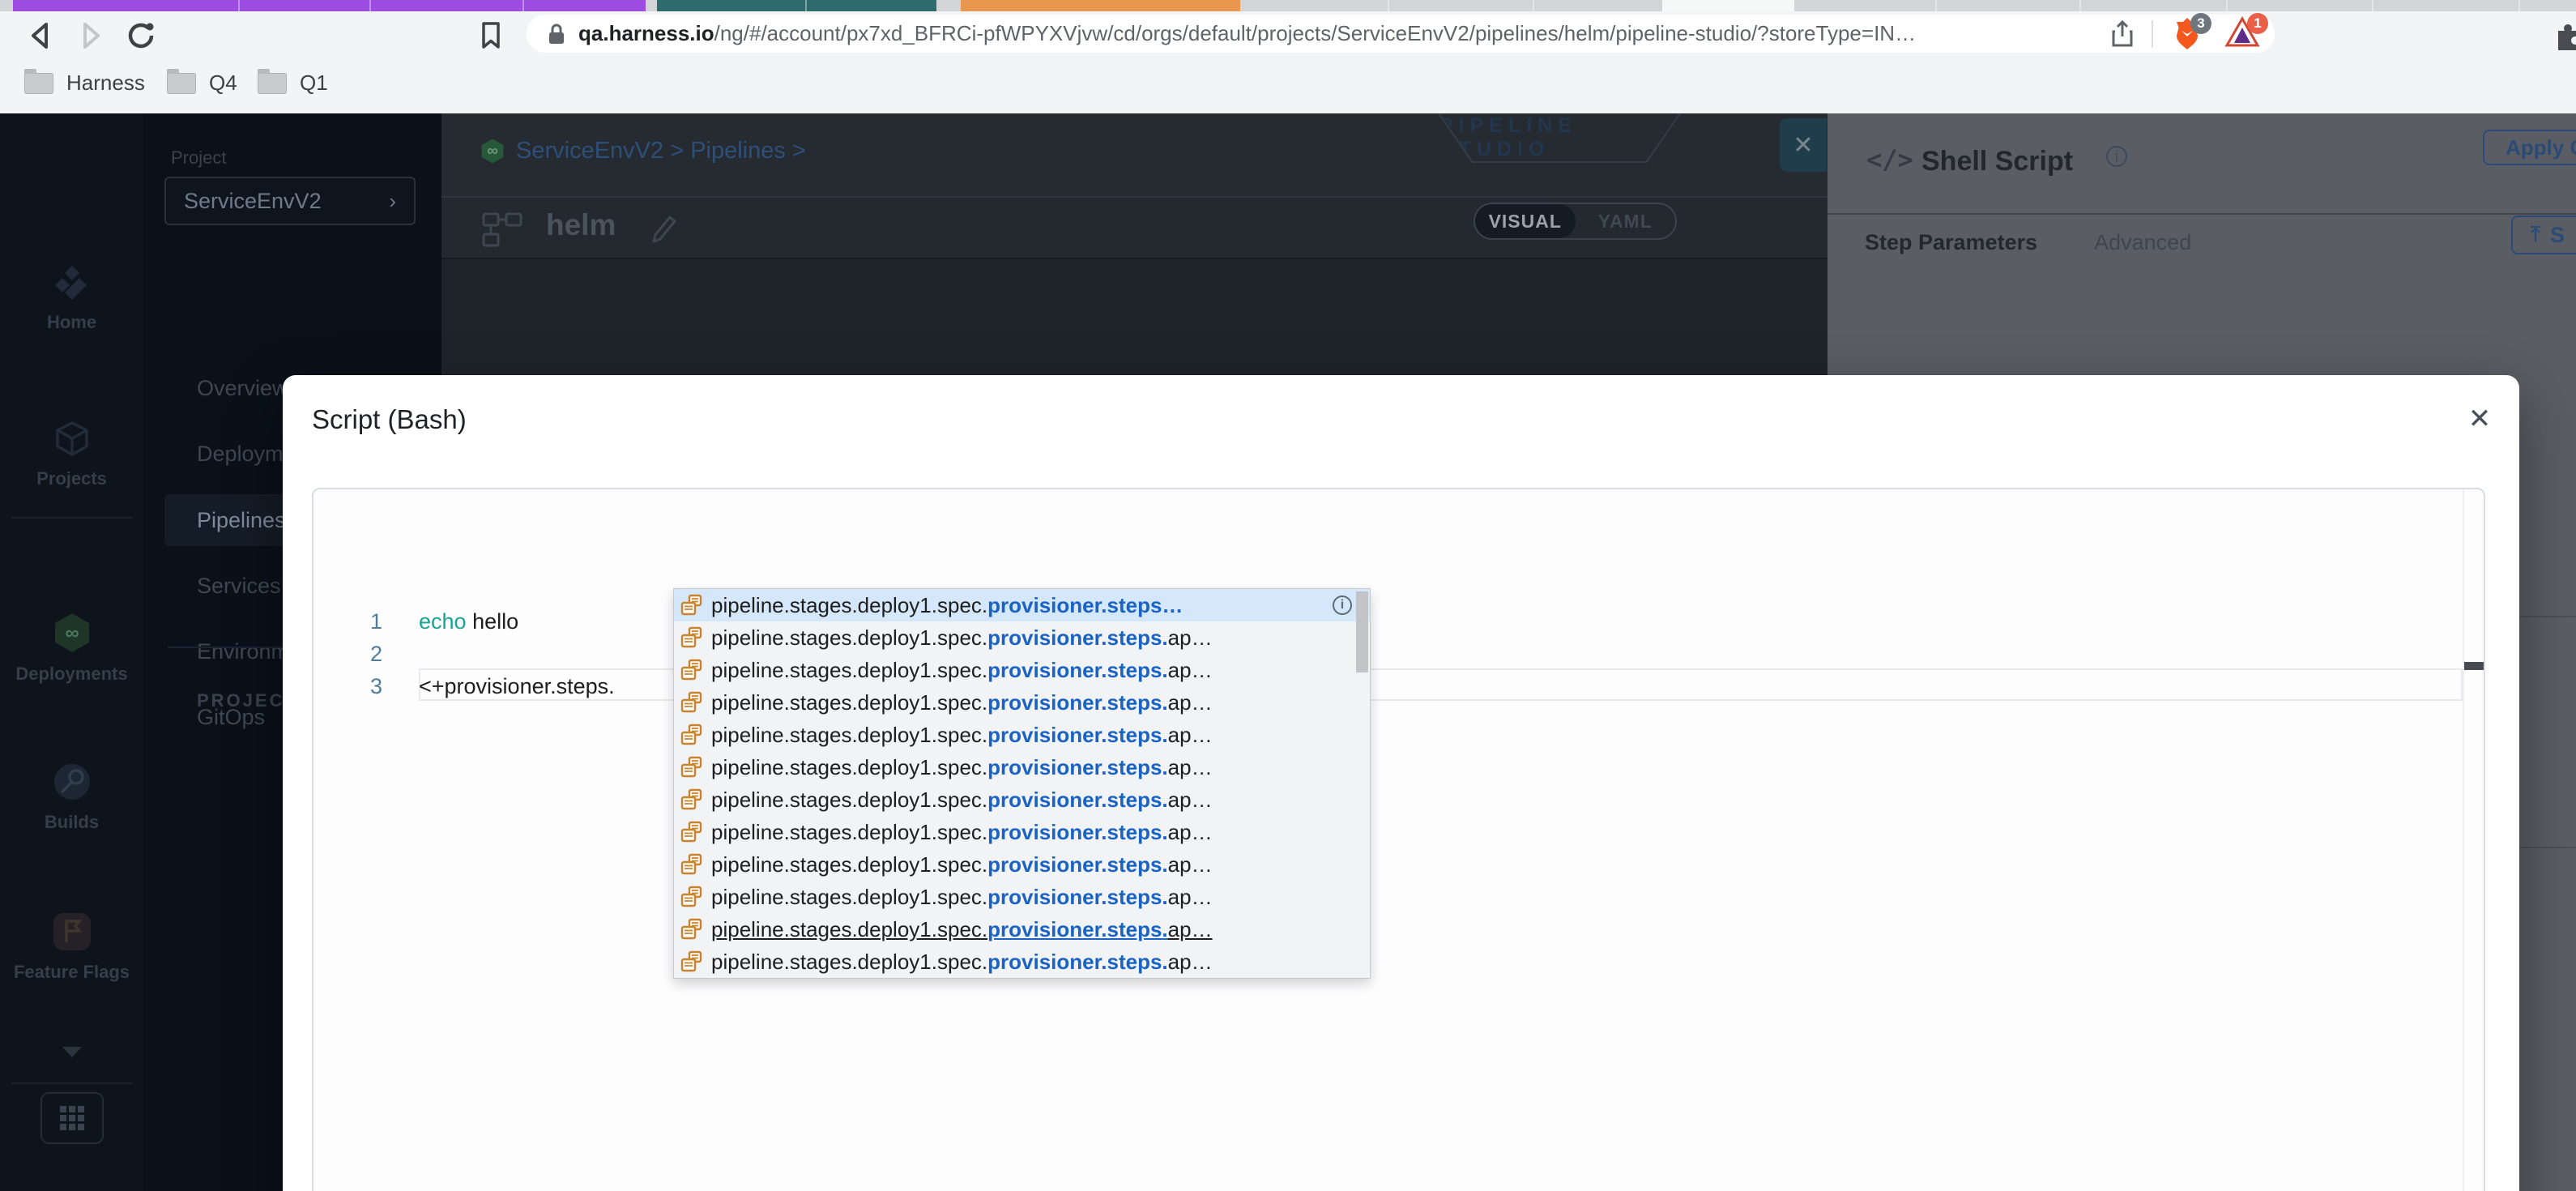 The image size is (2576, 1191). What do you see at coordinates (199, 157) in the screenshot?
I see `project-label: Project` at bounding box center [199, 157].